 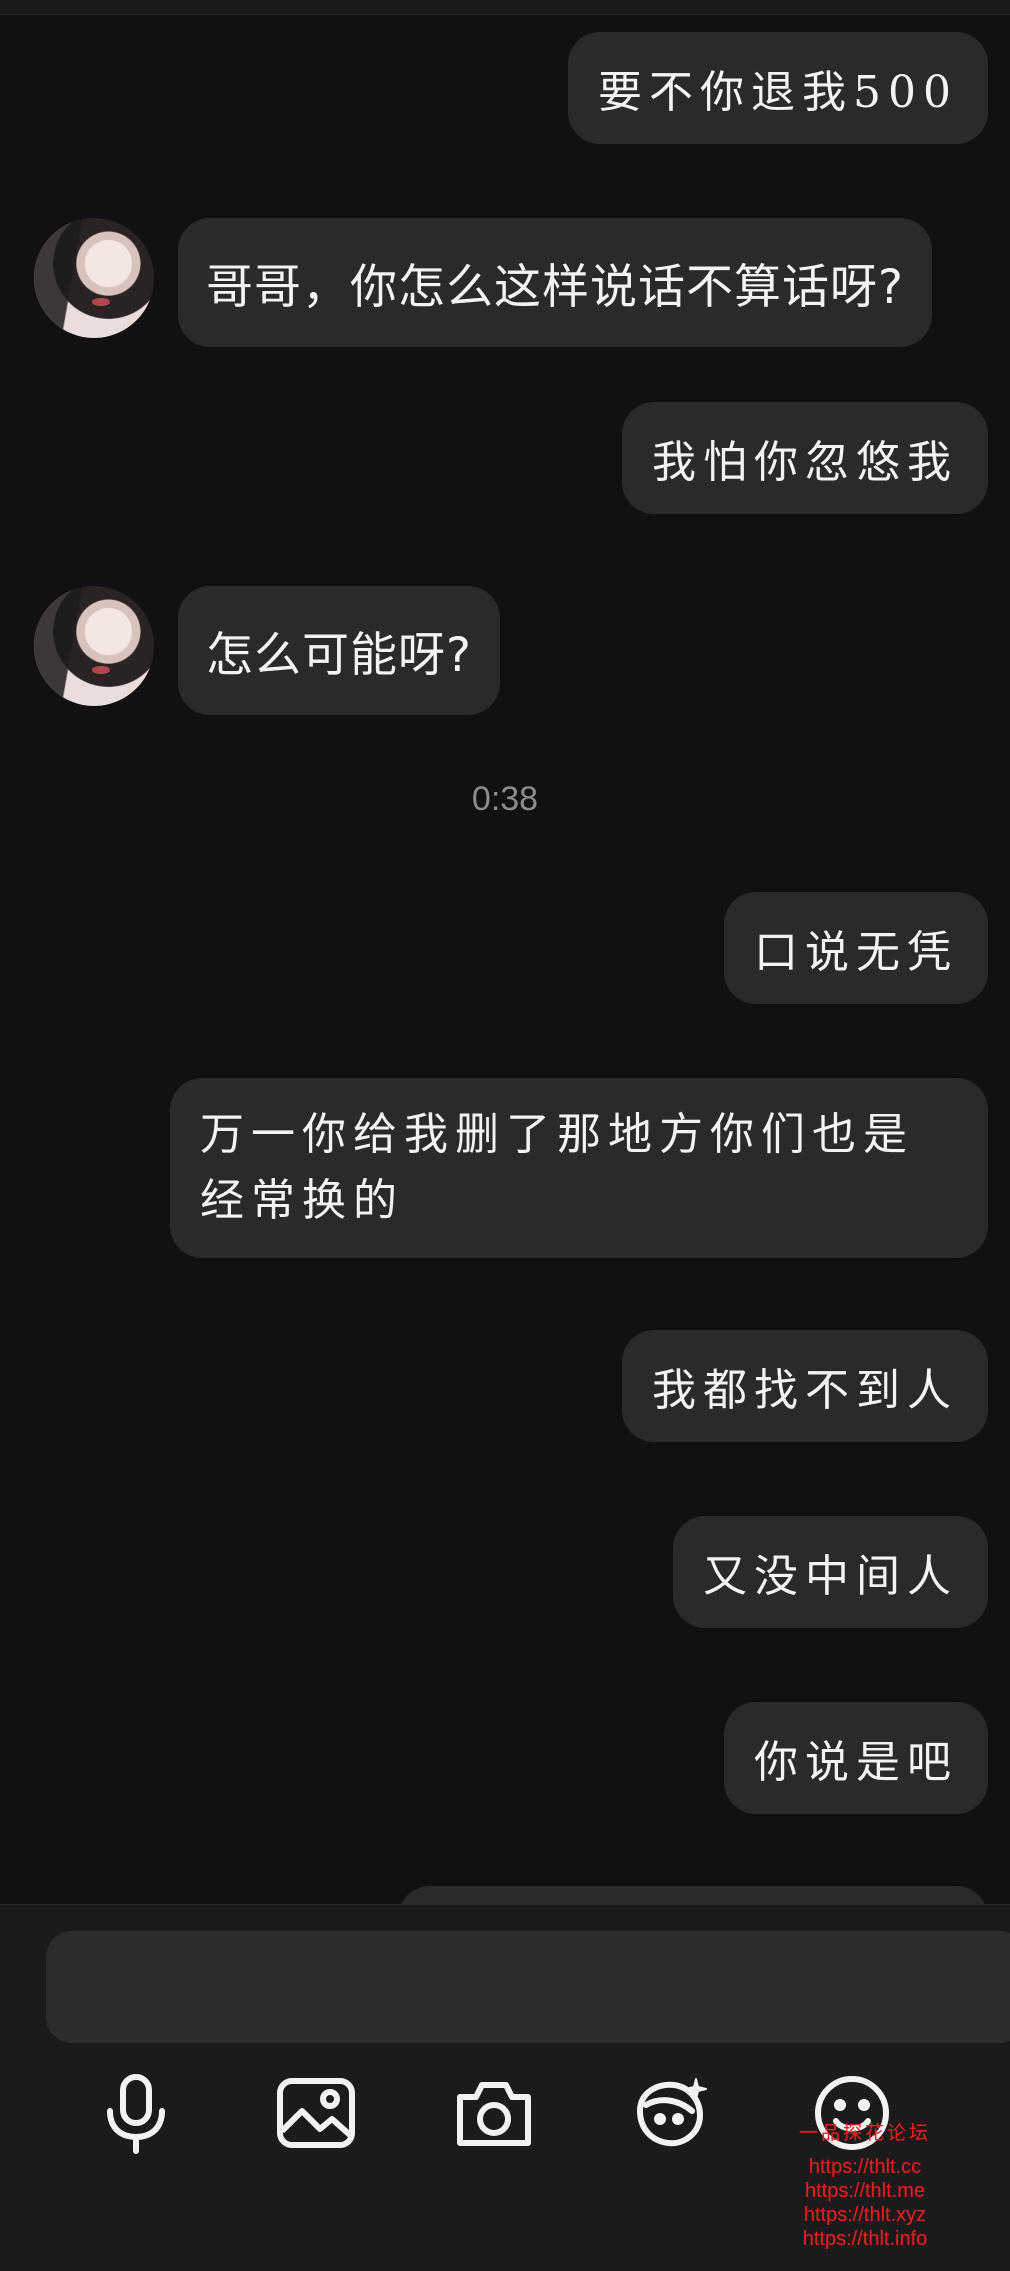 I want to click on chat-timestamp: 0:38, so click(x=505, y=799).